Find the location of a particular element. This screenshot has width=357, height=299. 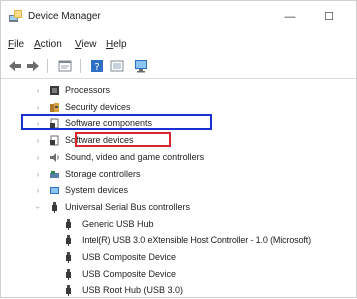

tree-item-label: Sound, video and game controllers is located at coordinates (135, 157).